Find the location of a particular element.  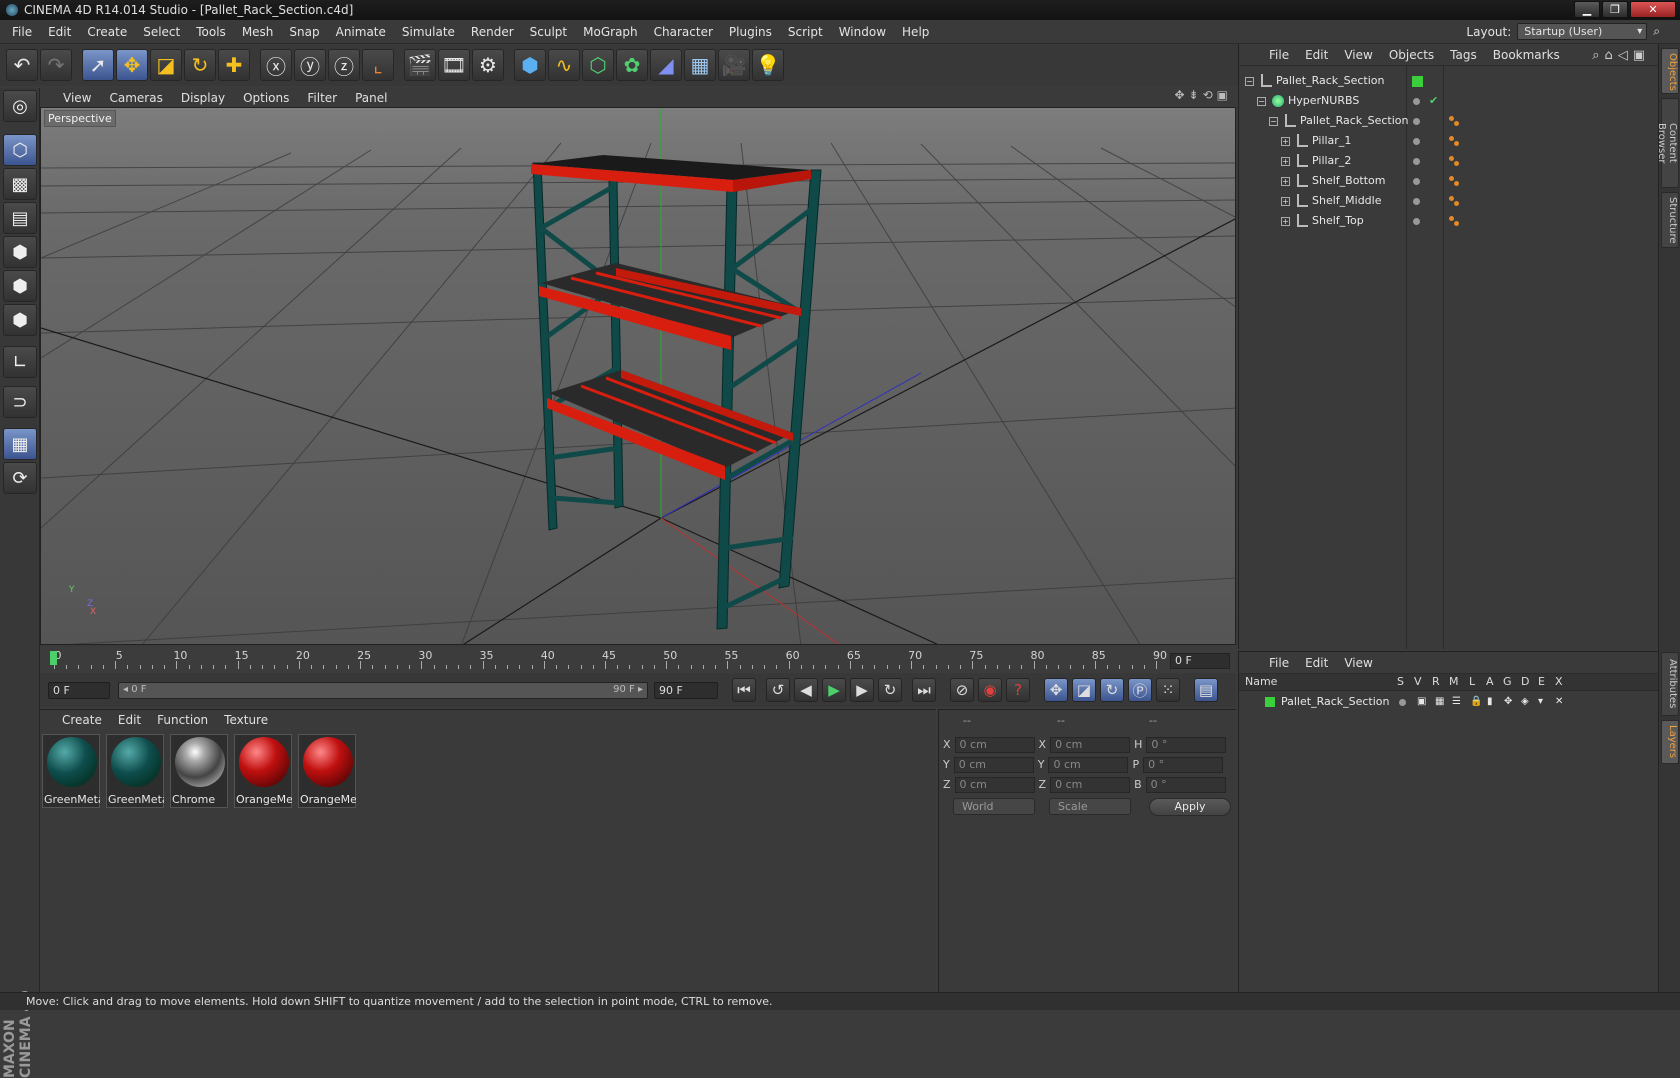

menu-script: Script is located at coordinates (805, 32).